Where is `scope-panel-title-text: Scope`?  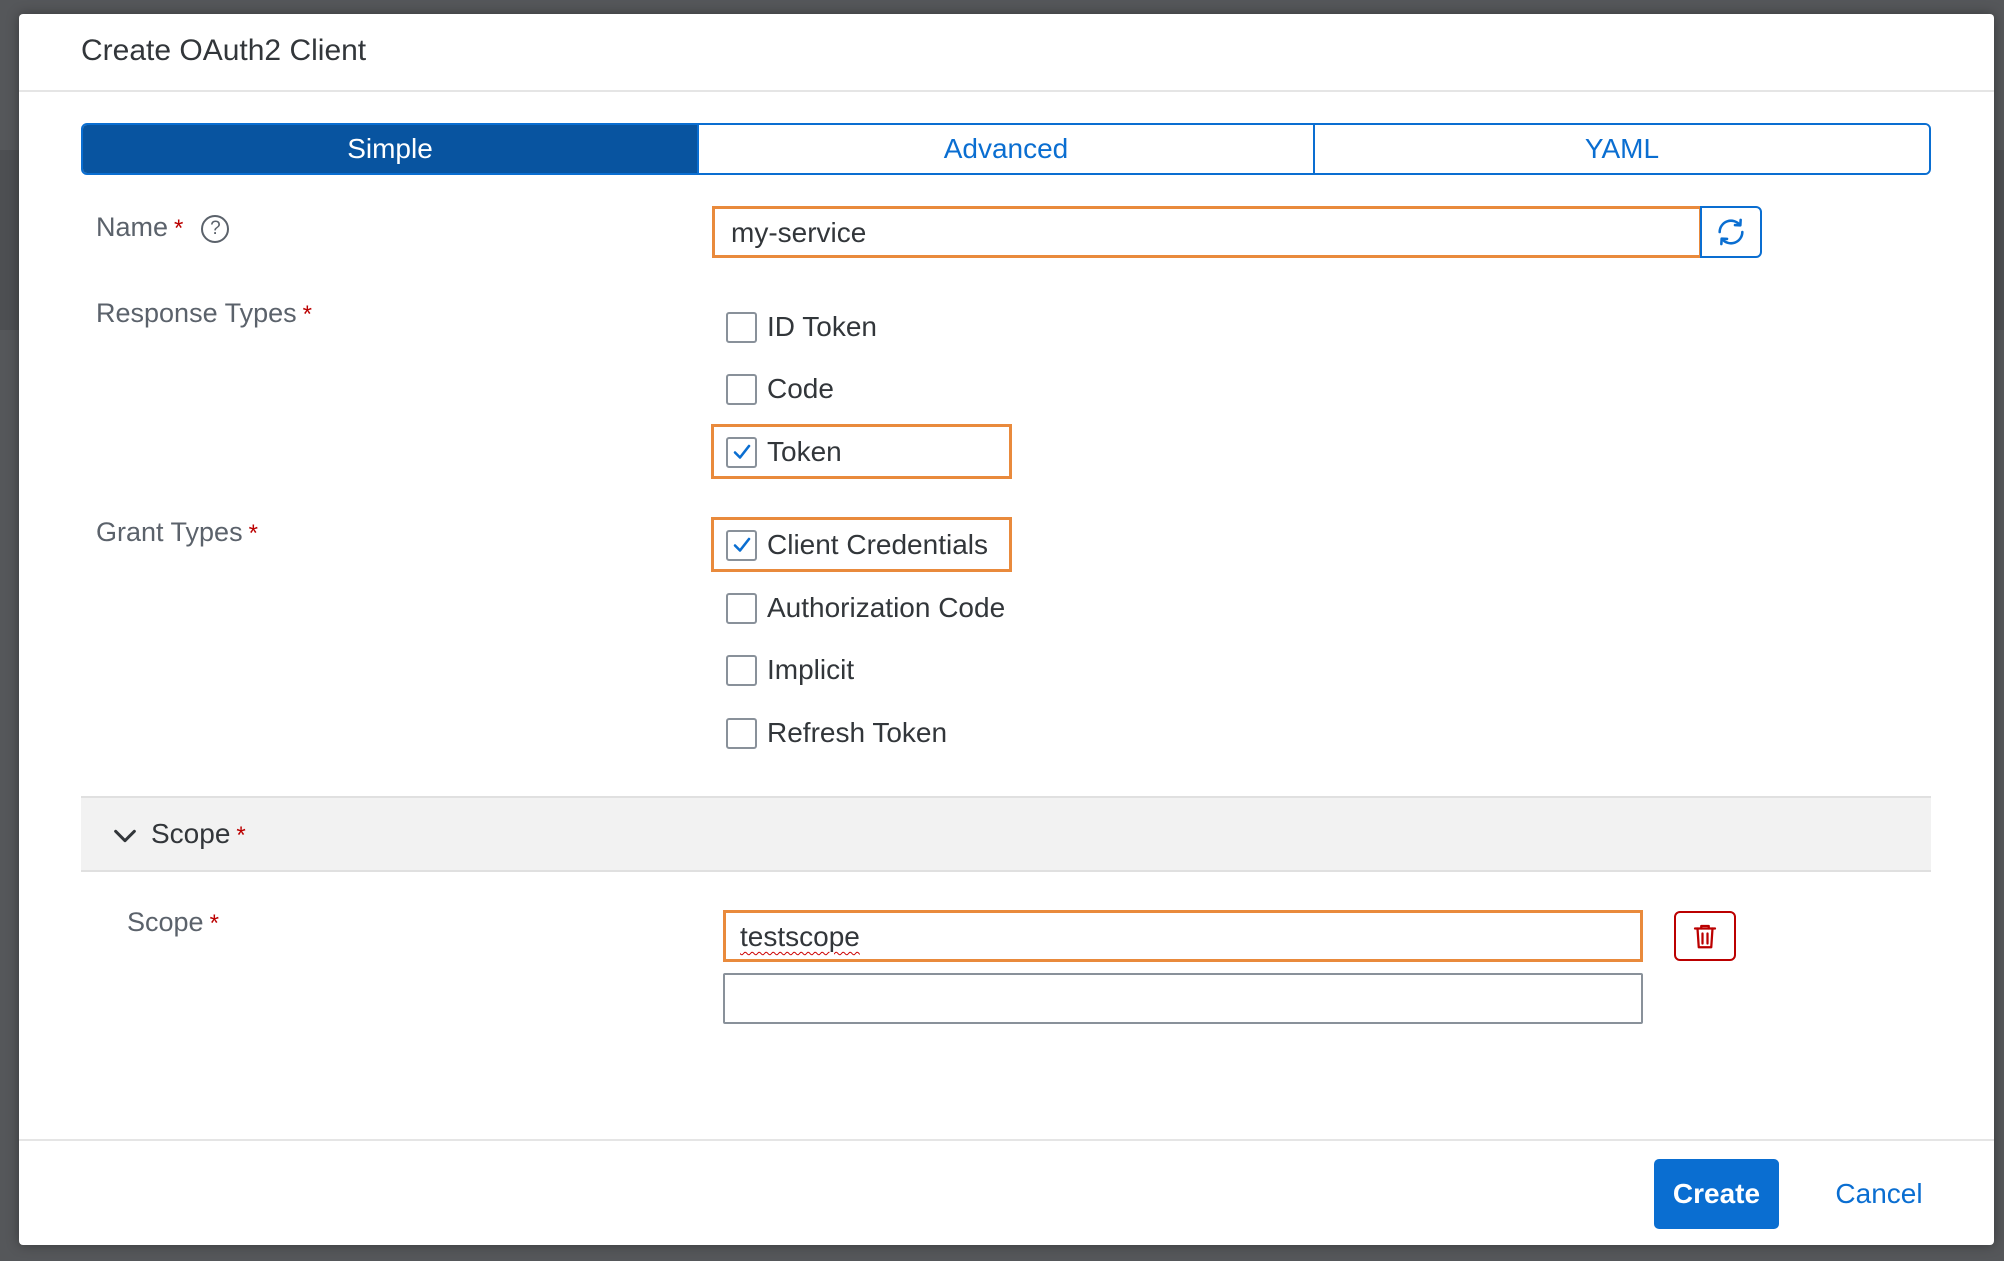 scope-panel-title-text: Scope is located at coordinates (191, 833).